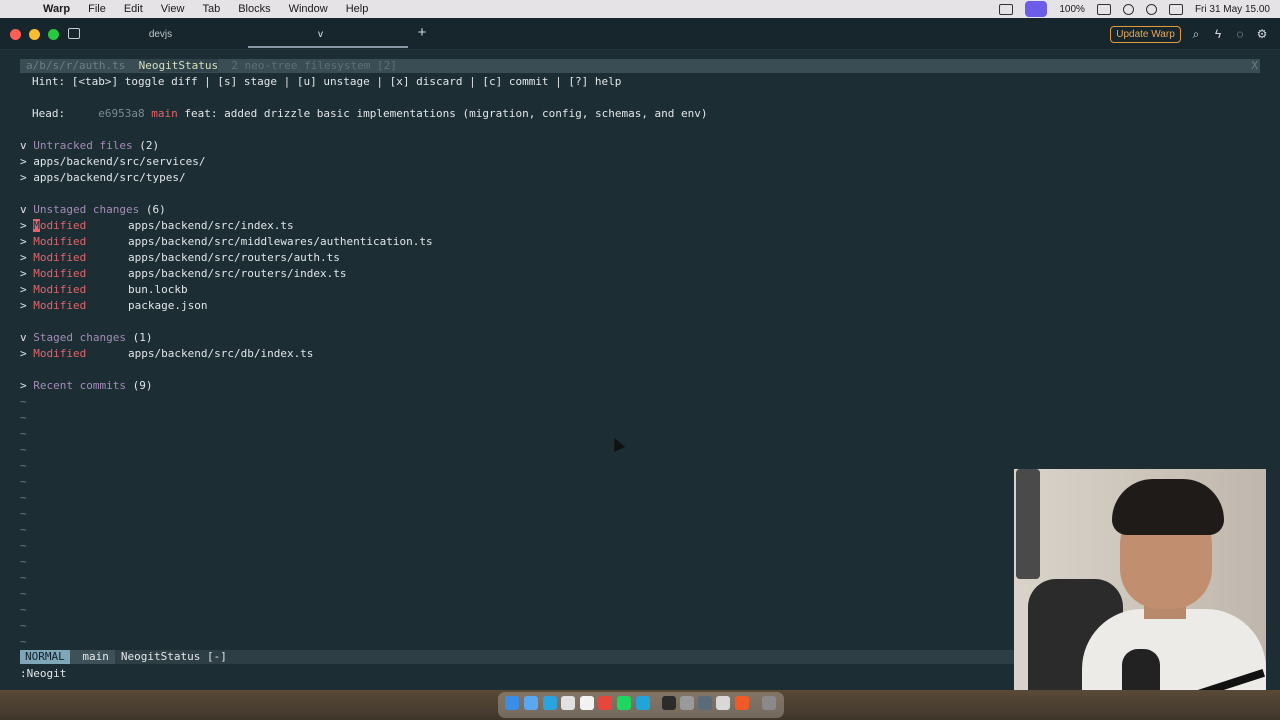  I want to click on buffer-tab-neogit: NeogitStatus, so click(178, 65).